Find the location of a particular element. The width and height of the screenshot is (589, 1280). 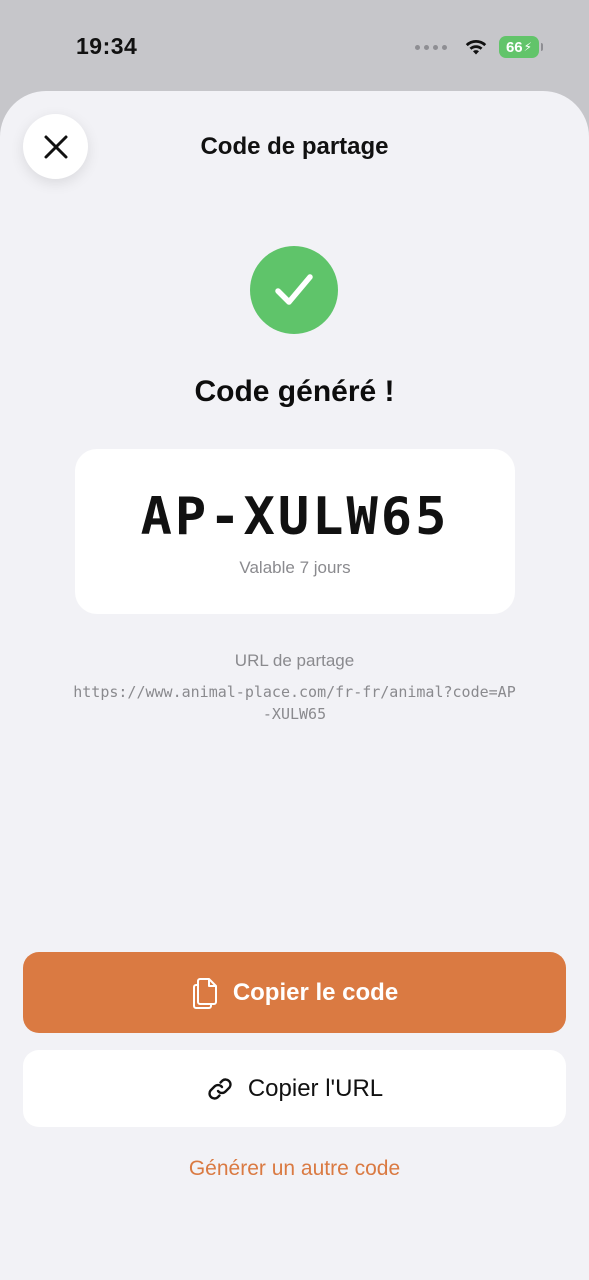

share-code-value: AP-XULW65 is located at coordinates (295, 517).